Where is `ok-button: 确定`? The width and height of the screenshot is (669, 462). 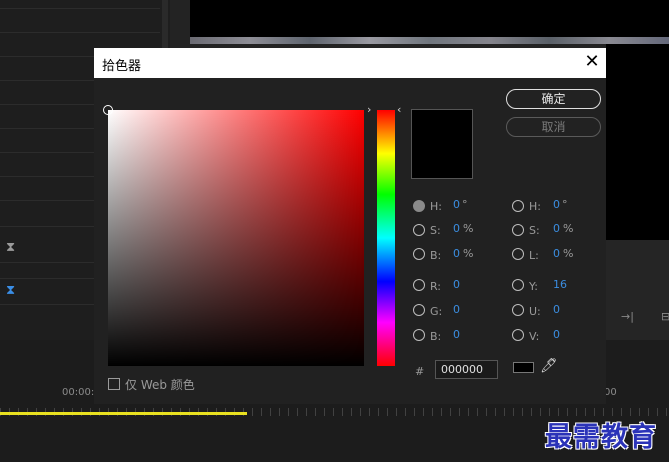
ok-button: 确定 is located at coordinates (553, 99).